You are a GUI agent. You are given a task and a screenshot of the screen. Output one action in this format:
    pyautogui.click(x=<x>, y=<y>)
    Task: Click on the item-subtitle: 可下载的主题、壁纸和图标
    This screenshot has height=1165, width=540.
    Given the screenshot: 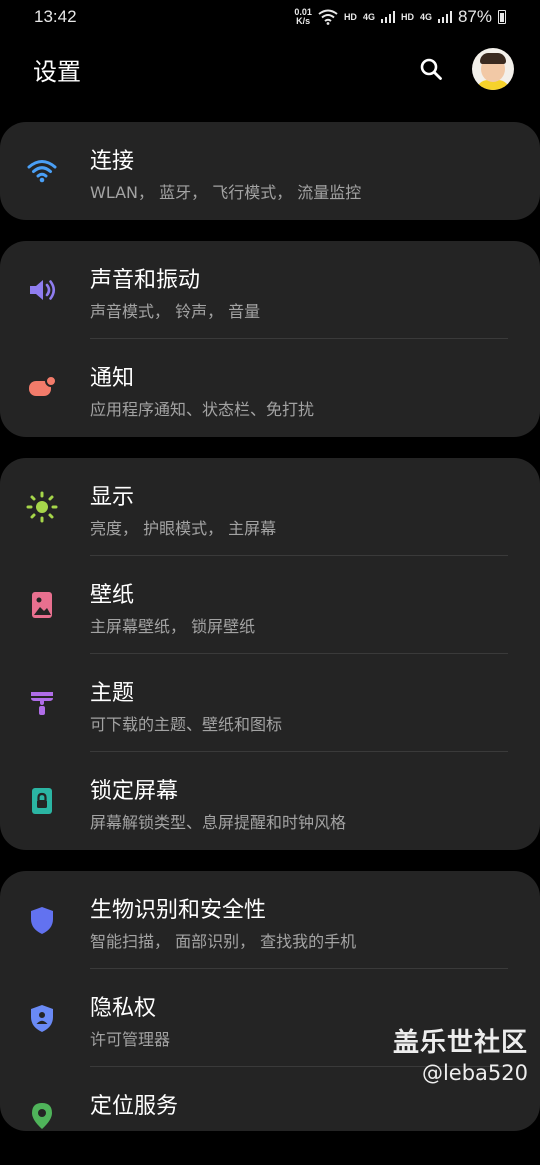 What is the action you would take?
    pyautogui.click(x=186, y=724)
    